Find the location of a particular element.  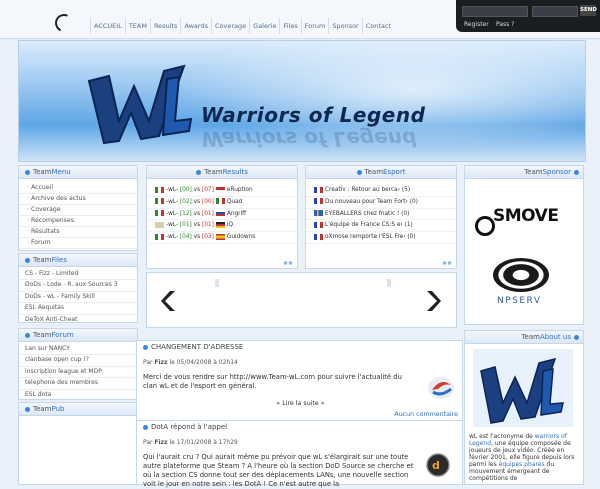

team-forum-header: TeamForum is located at coordinates (78, 335).